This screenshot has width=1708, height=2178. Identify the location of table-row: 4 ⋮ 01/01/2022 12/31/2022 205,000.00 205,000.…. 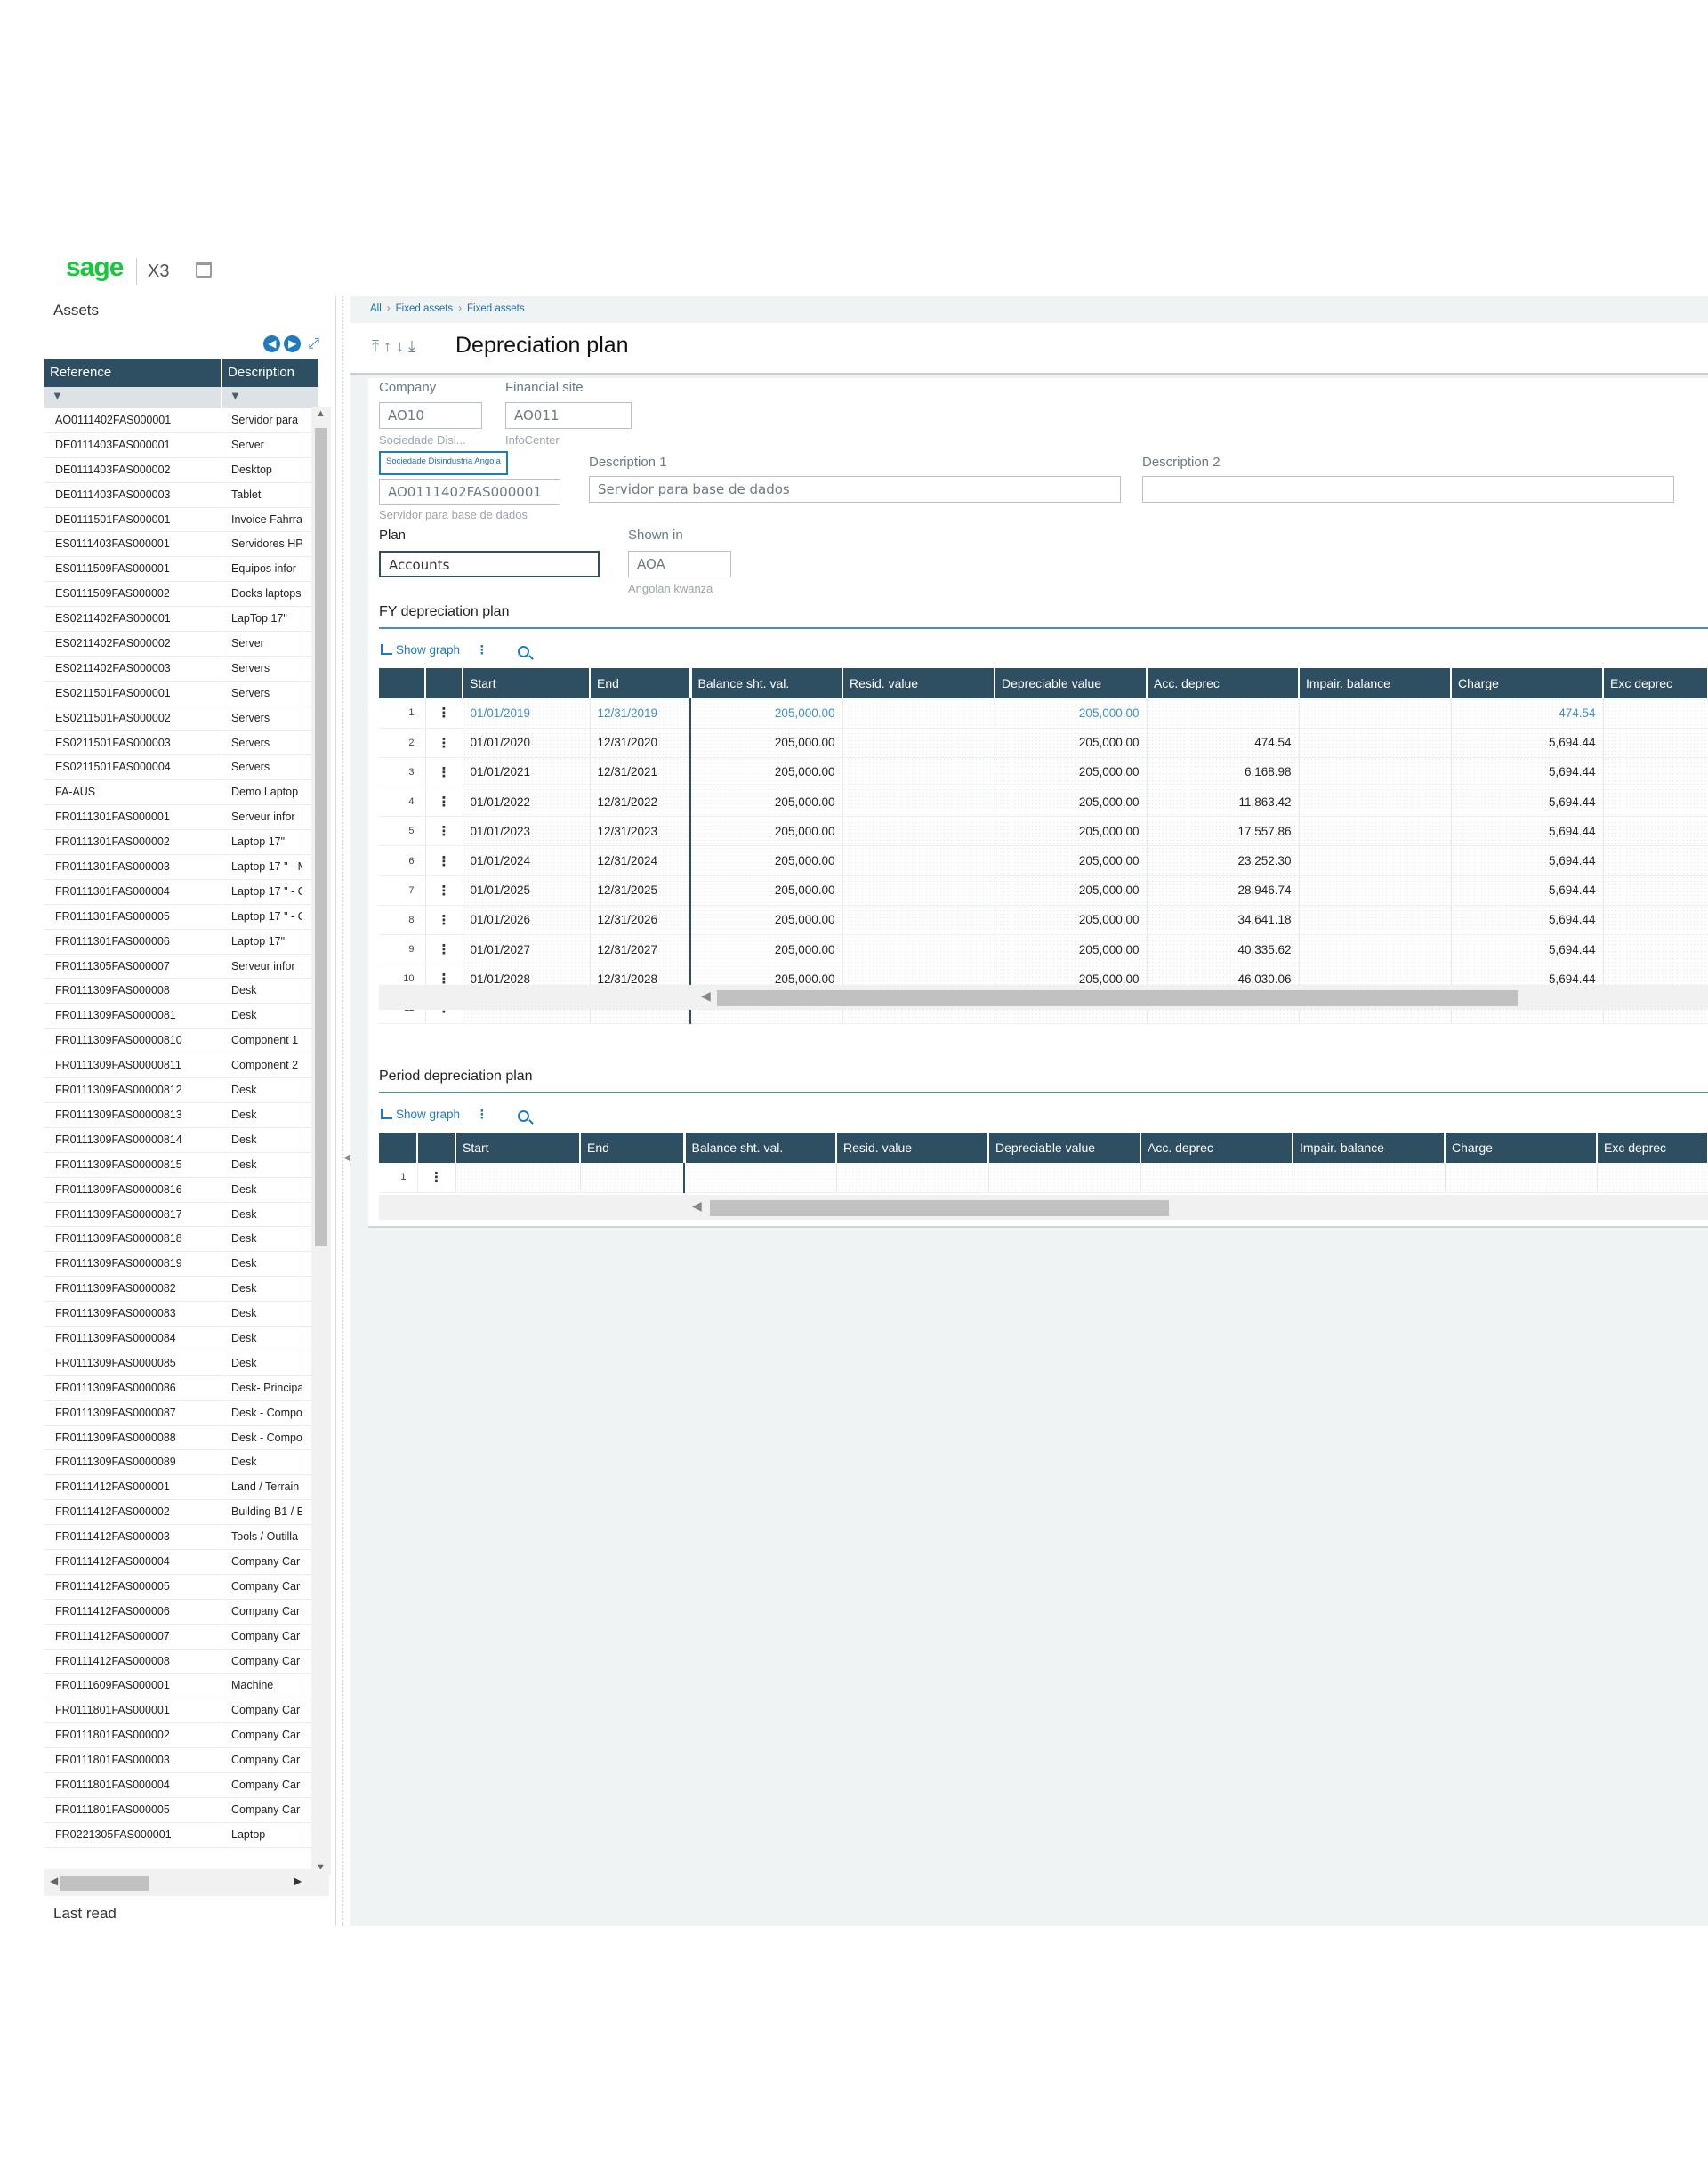
(1043, 802).